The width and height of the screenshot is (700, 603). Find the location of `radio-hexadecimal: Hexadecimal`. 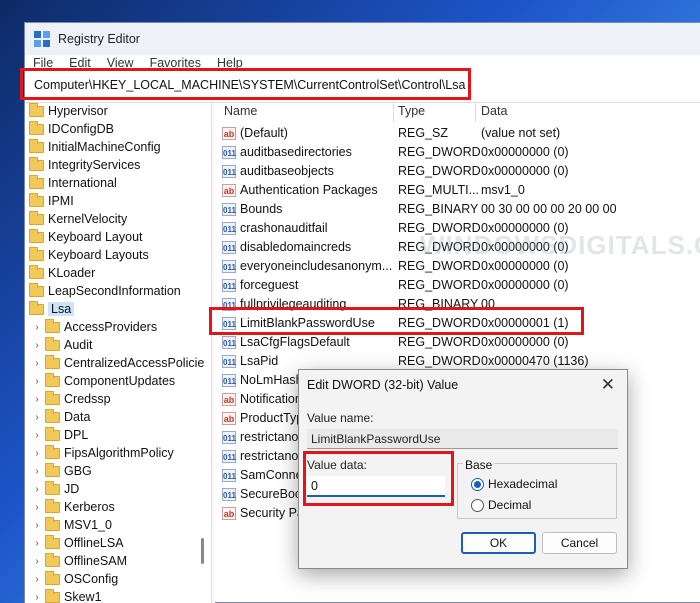

radio-hexadecimal: Hexadecimal is located at coordinates (514, 484).